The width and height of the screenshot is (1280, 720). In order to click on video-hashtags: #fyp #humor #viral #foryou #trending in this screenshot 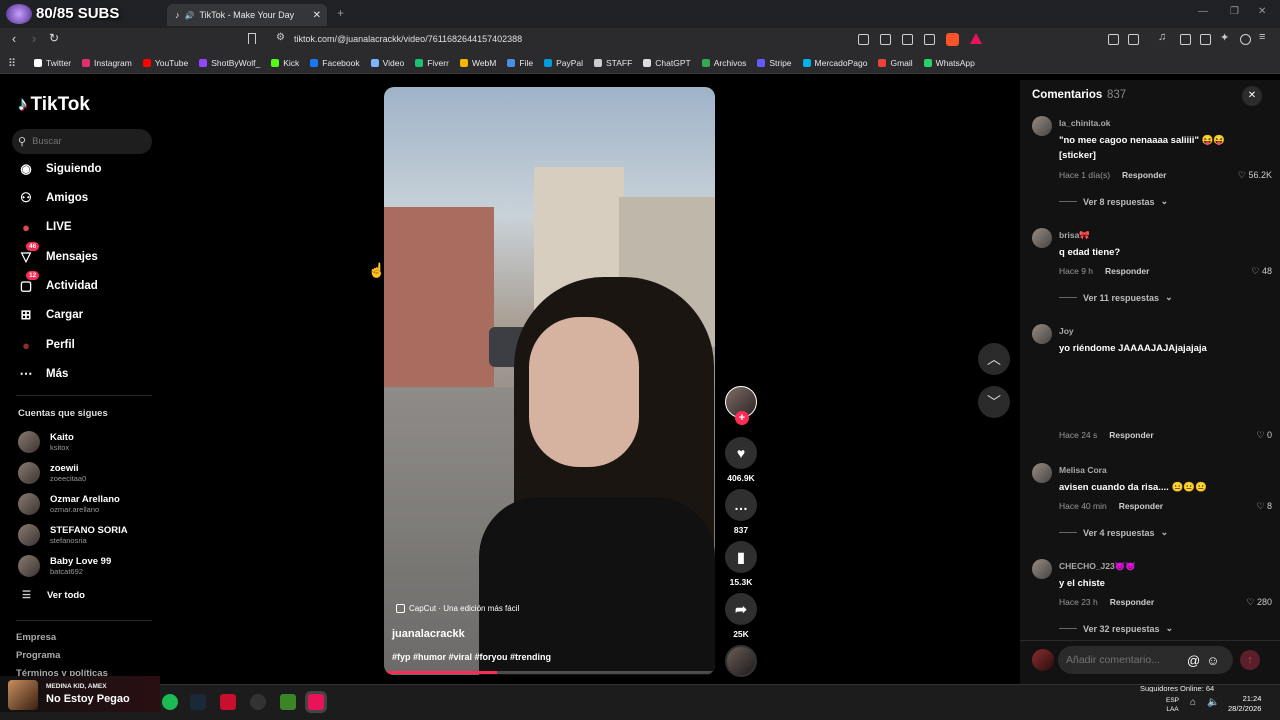, I will do `click(471, 657)`.